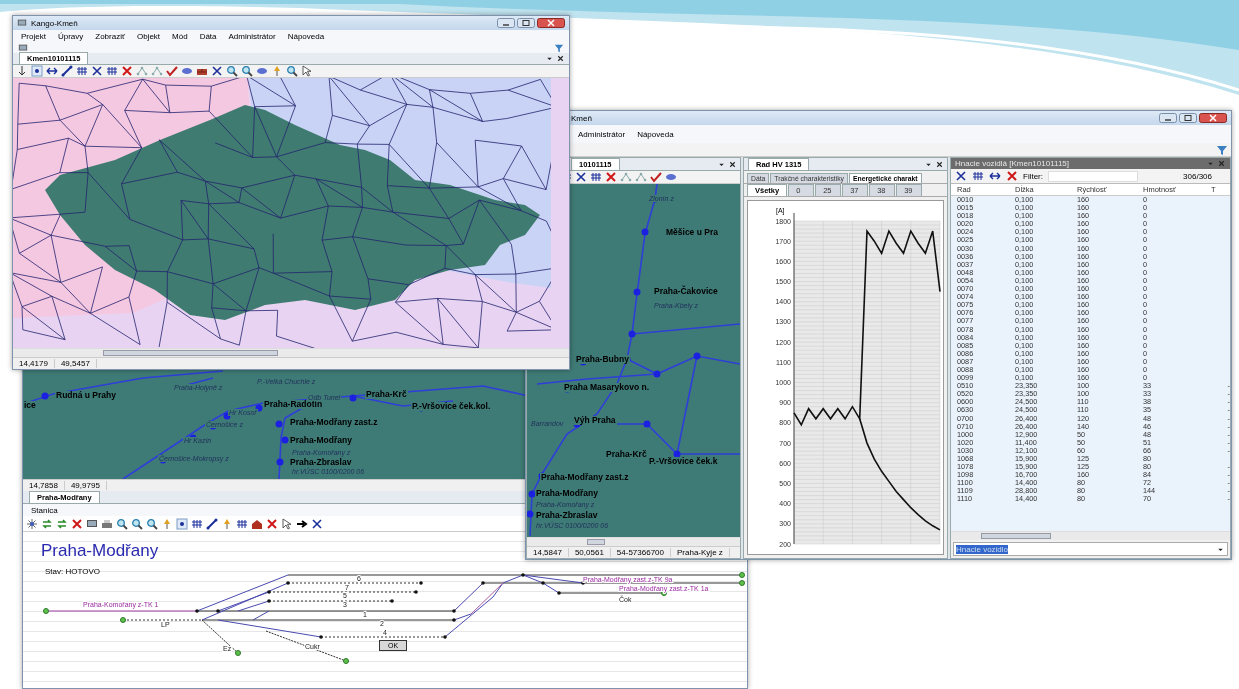 This screenshot has width=1239, height=689. I want to click on station-label: Měšice u Pra, so click(692, 232).